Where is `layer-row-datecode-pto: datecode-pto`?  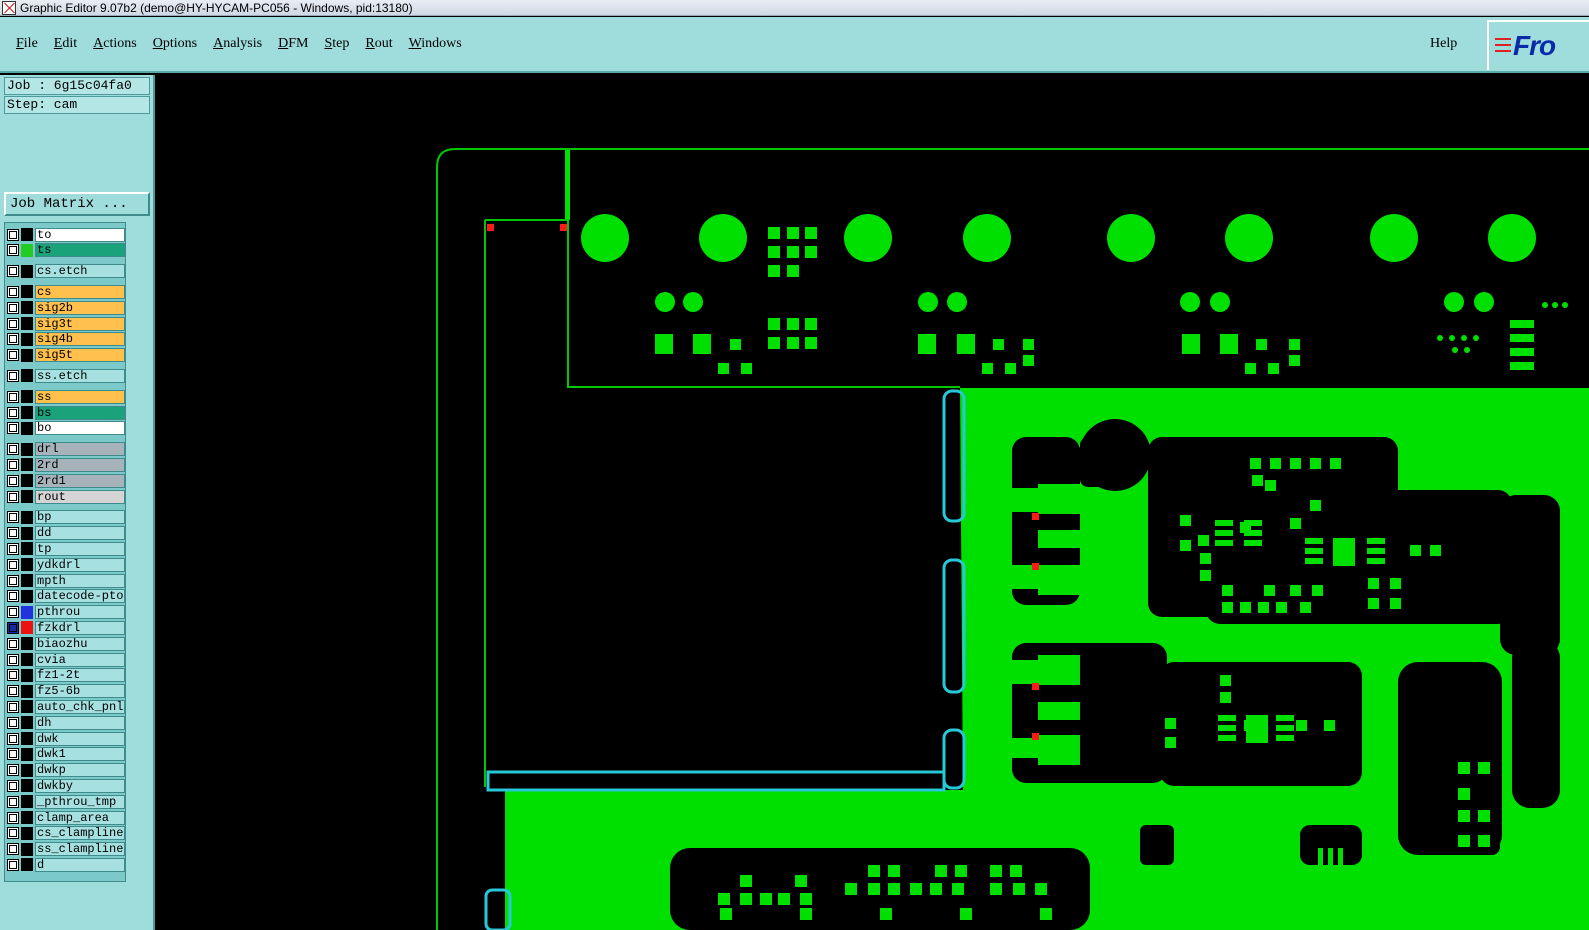
layer-row-datecode-pto: datecode-pto is located at coordinates (66, 596).